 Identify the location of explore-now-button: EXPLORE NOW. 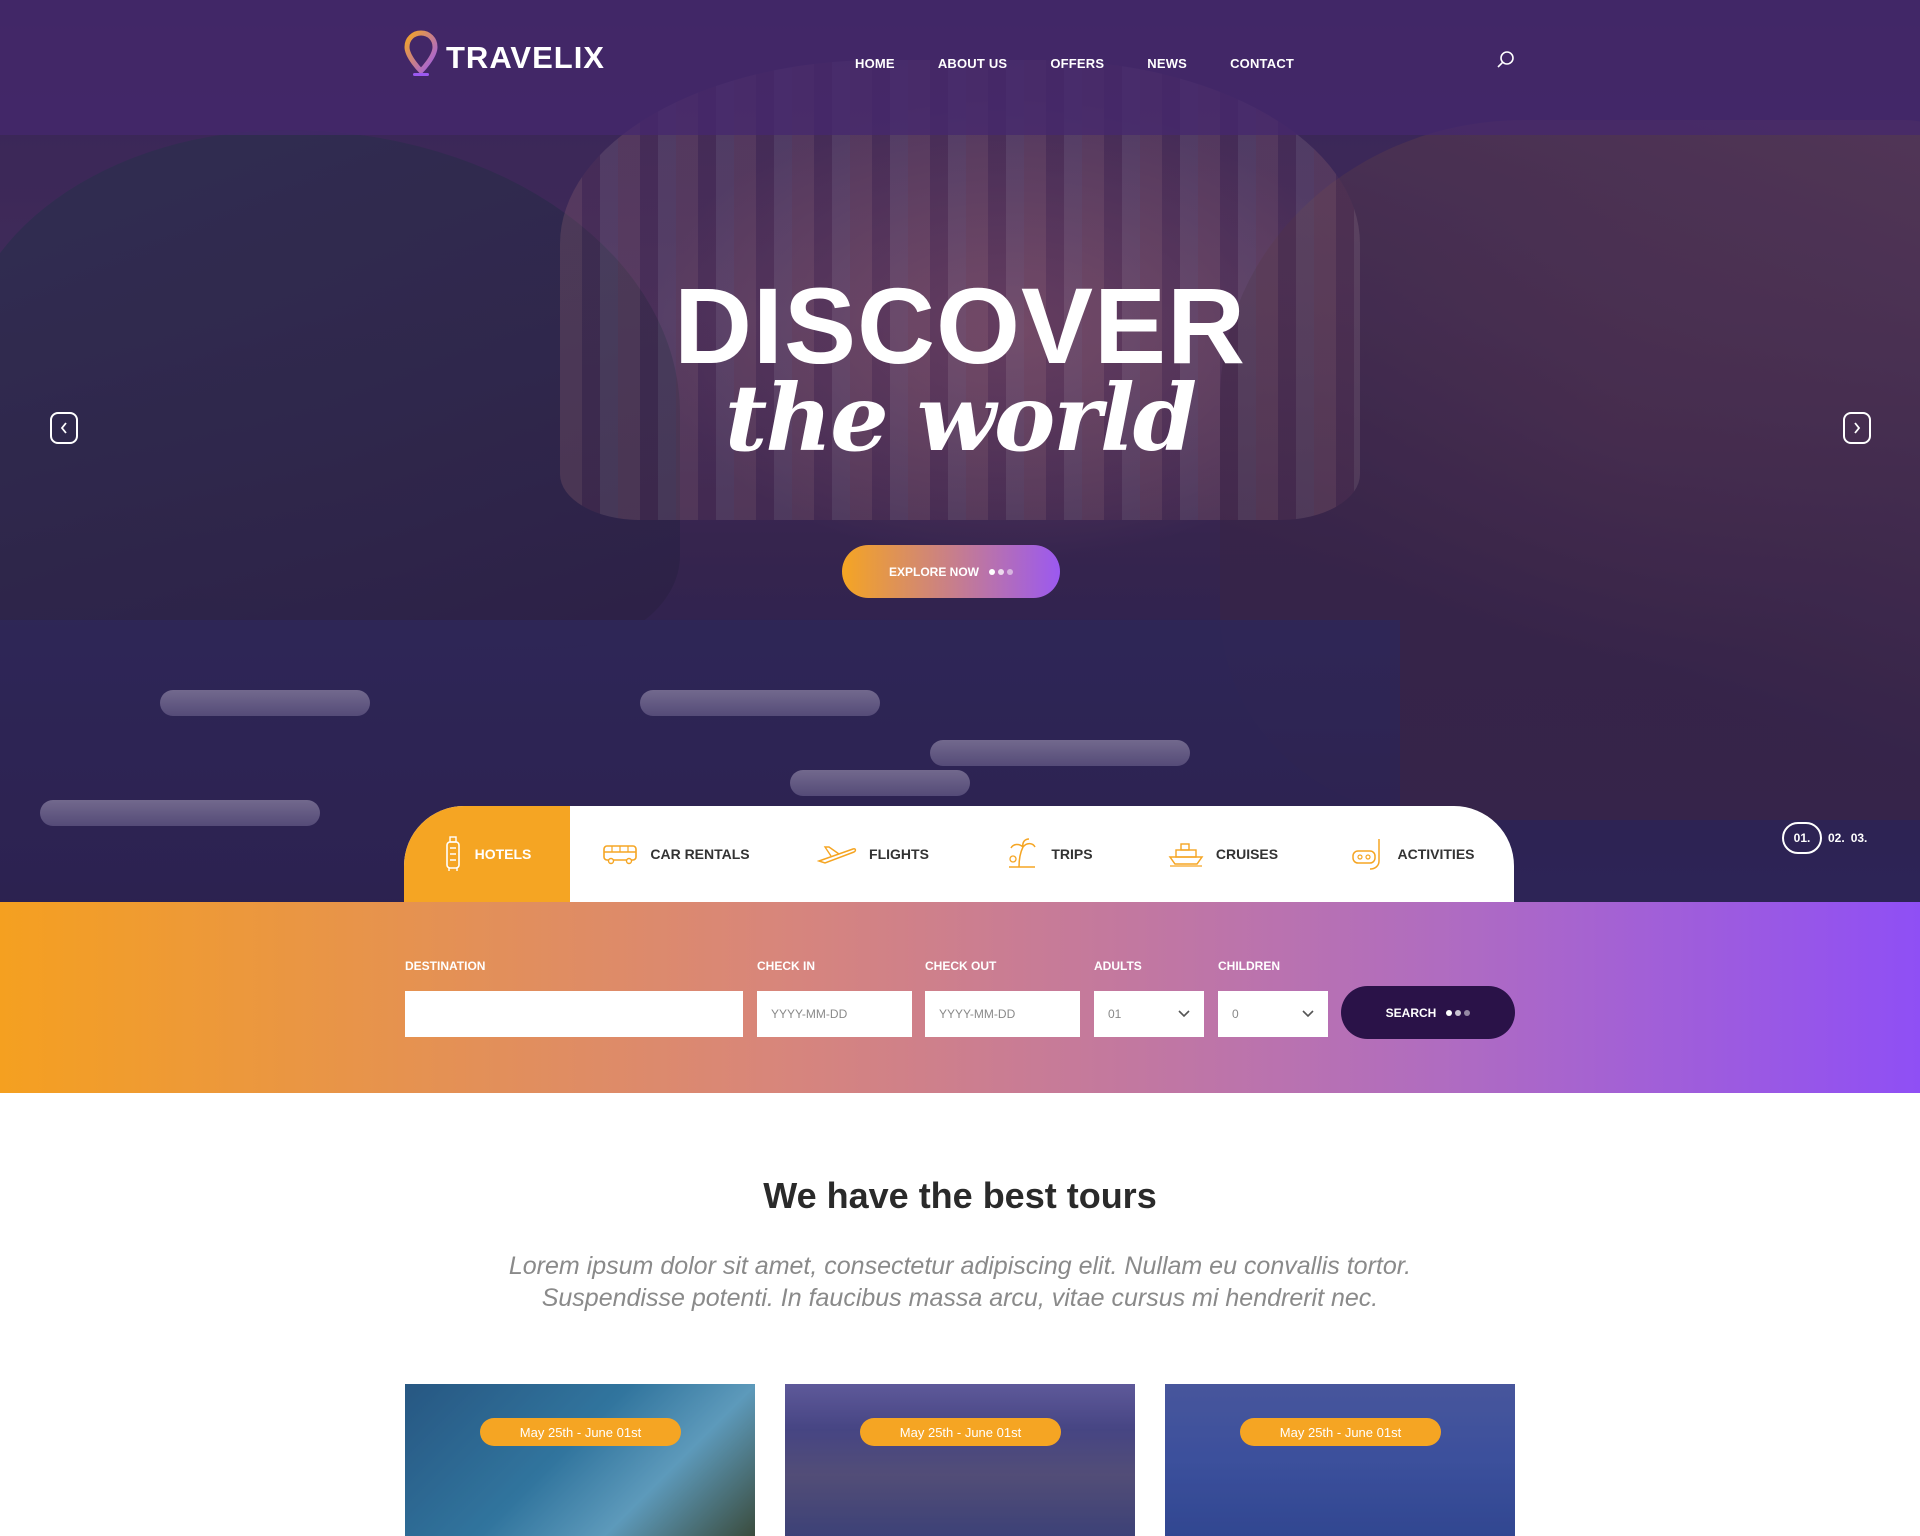
(951, 571).